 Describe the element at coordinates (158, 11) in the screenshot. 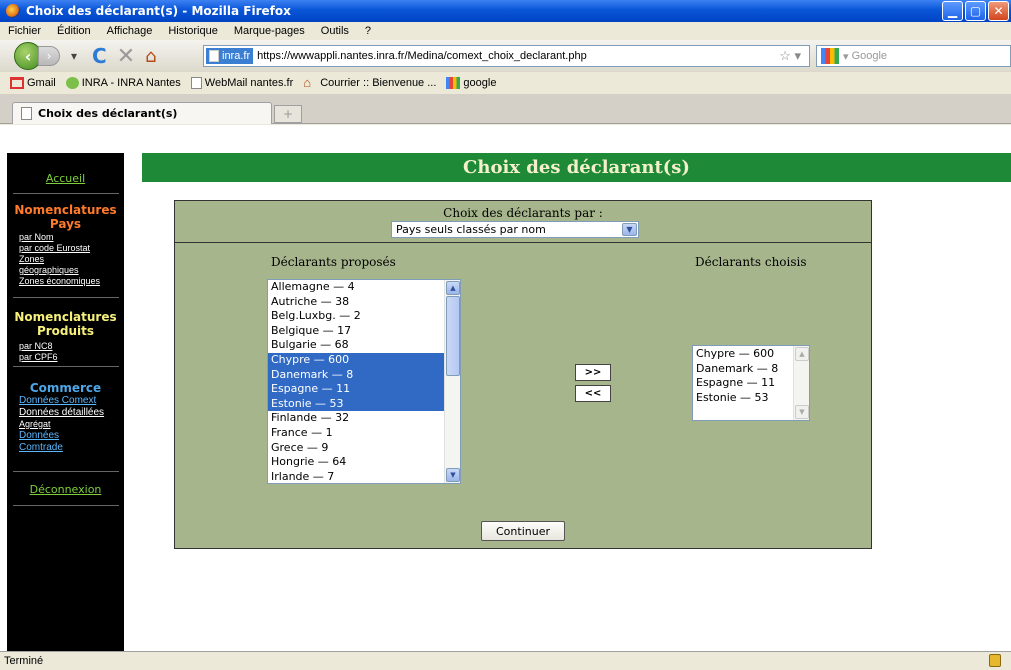

I see `window-title: Choix des déclarant(s) - Mozilla Firefox` at that location.